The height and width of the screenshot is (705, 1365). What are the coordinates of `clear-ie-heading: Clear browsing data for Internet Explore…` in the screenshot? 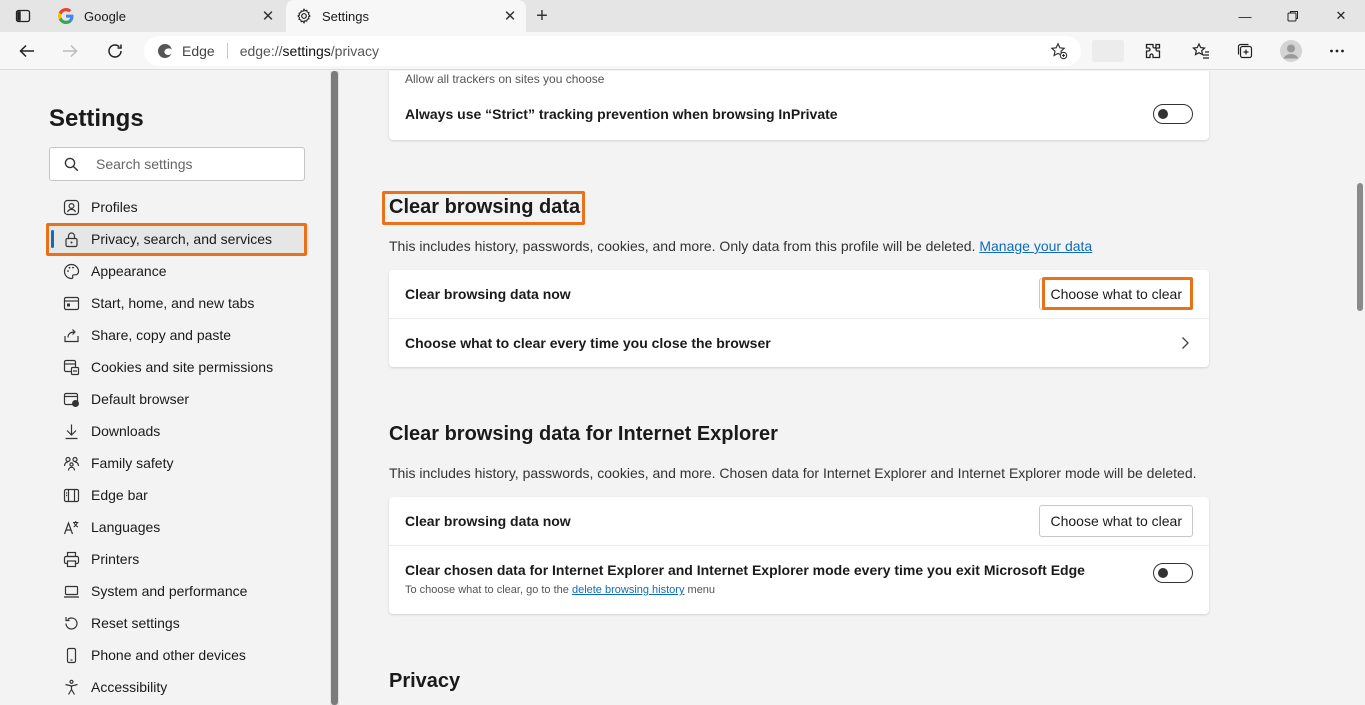 It's located at (583, 434).